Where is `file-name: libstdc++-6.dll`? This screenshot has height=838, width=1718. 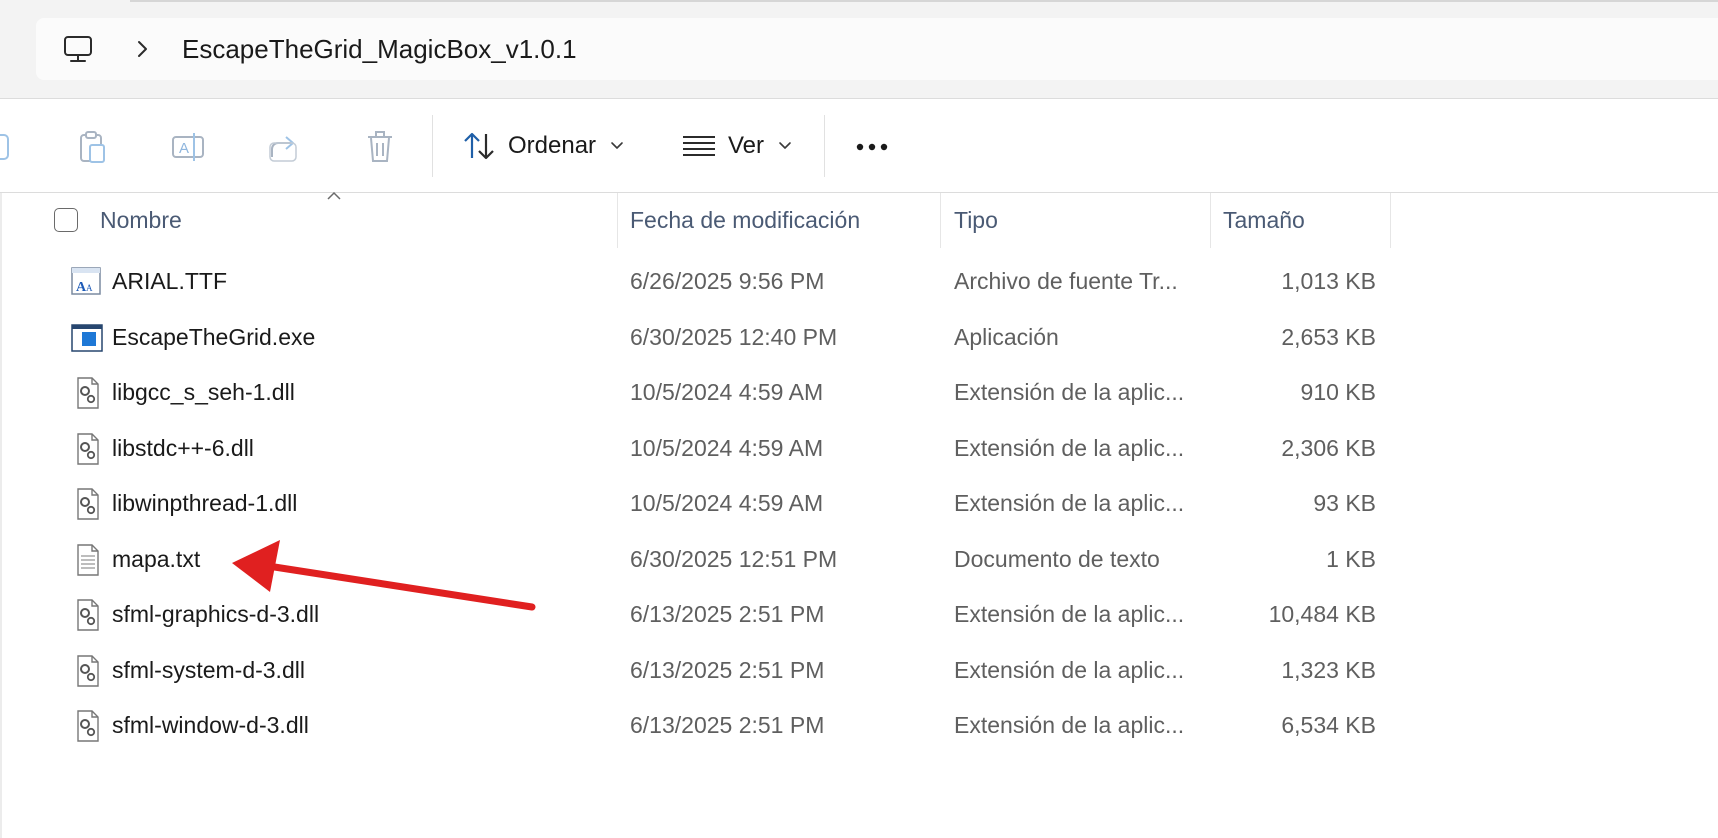
file-name: libstdc++-6.dll is located at coordinates (183, 448).